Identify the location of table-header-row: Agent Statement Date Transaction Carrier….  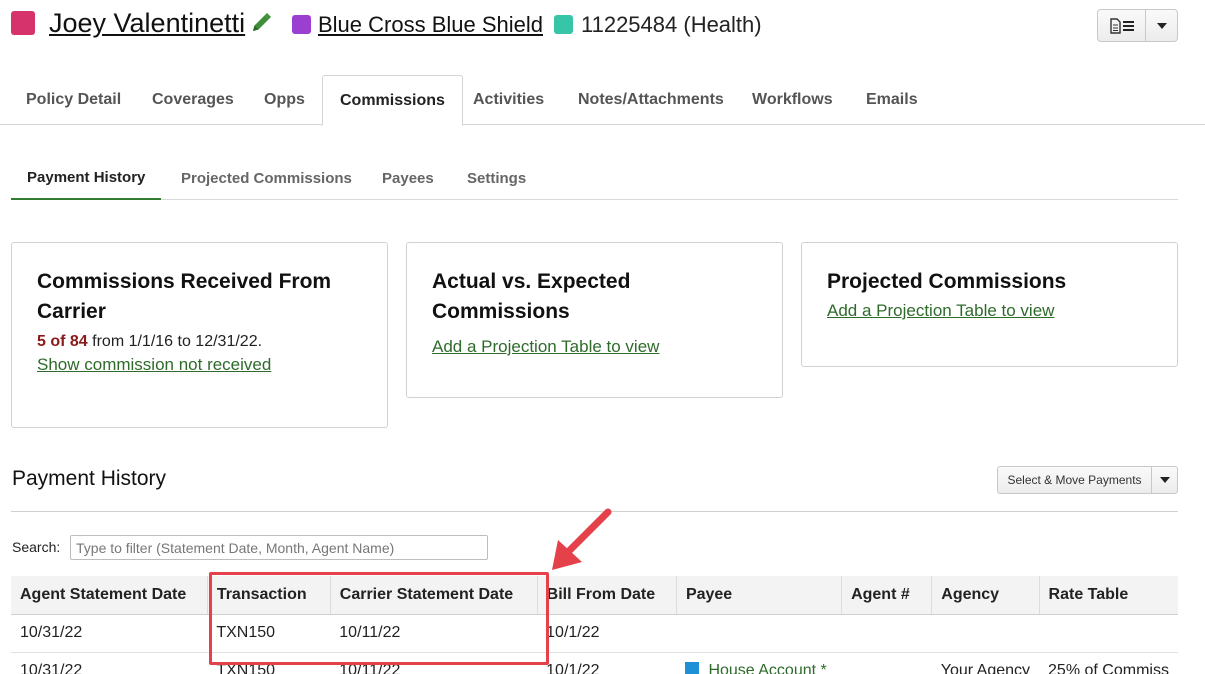
(594, 595).